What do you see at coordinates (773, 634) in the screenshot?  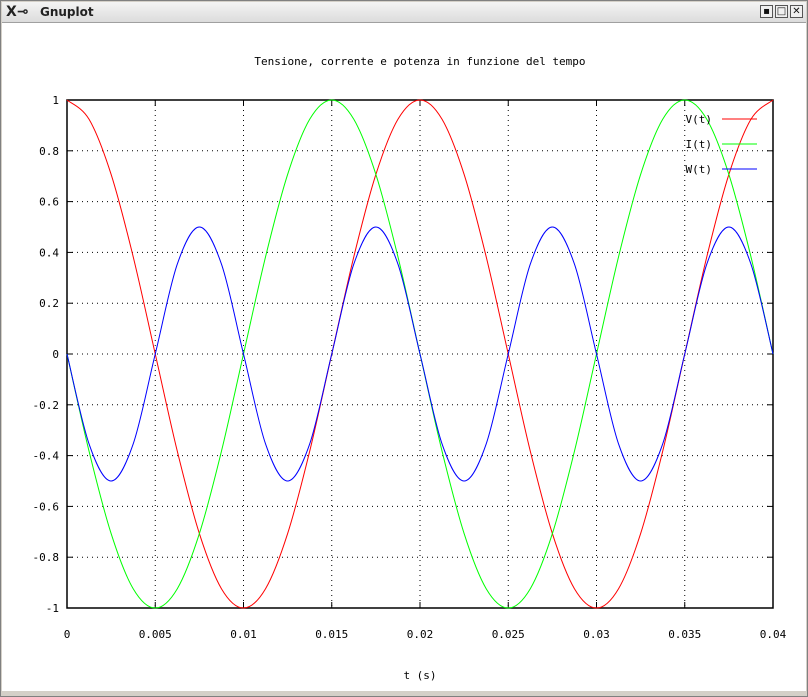 I see `x-tick-label: 0.04` at bounding box center [773, 634].